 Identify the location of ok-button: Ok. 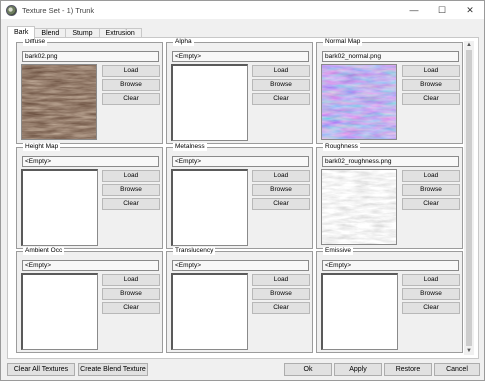
(308, 369).